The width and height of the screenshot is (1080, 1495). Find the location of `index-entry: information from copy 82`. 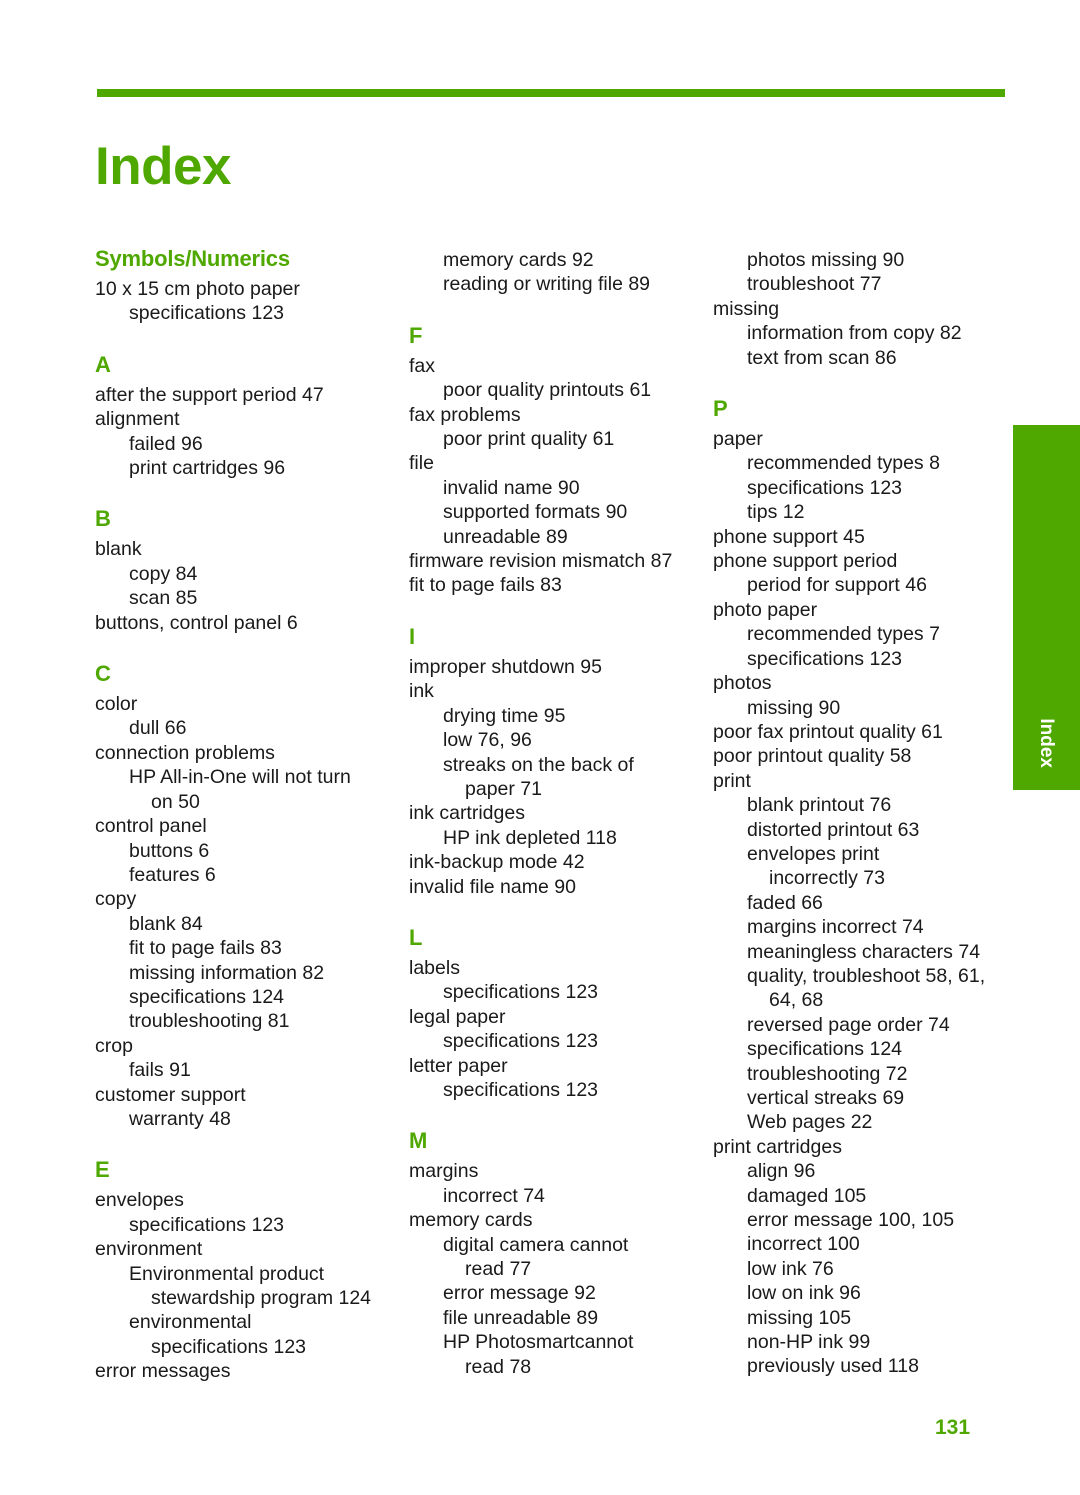

index-entry: information from copy 82 is located at coordinates (854, 333).